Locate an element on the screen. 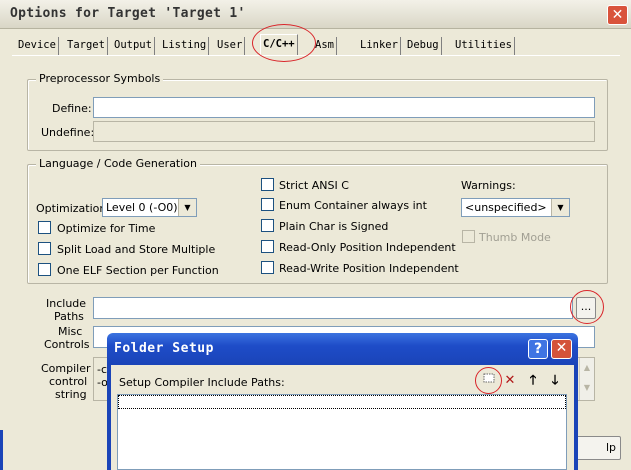  warnings-value: <unspecified> is located at coordinates (506, 207).